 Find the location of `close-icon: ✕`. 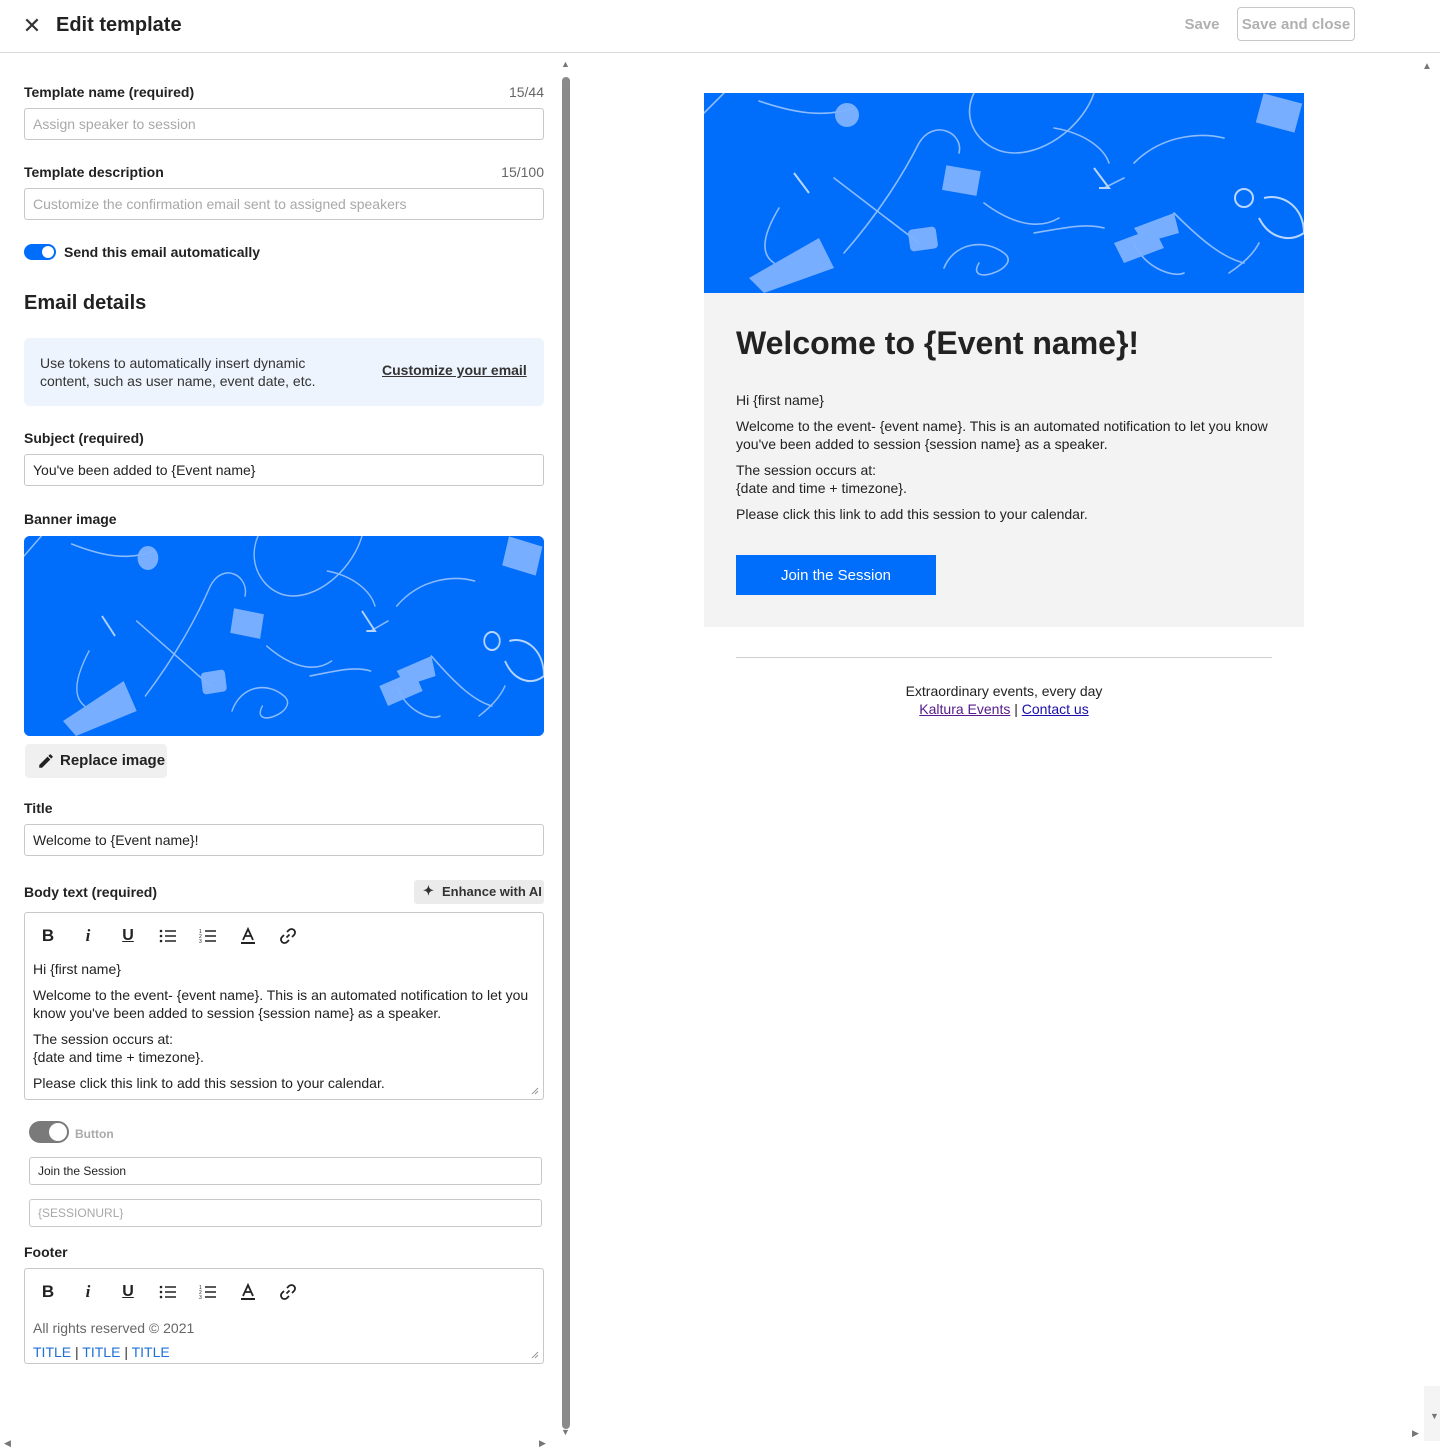

close-icon: ✕ is located at coordinates (32, 26).